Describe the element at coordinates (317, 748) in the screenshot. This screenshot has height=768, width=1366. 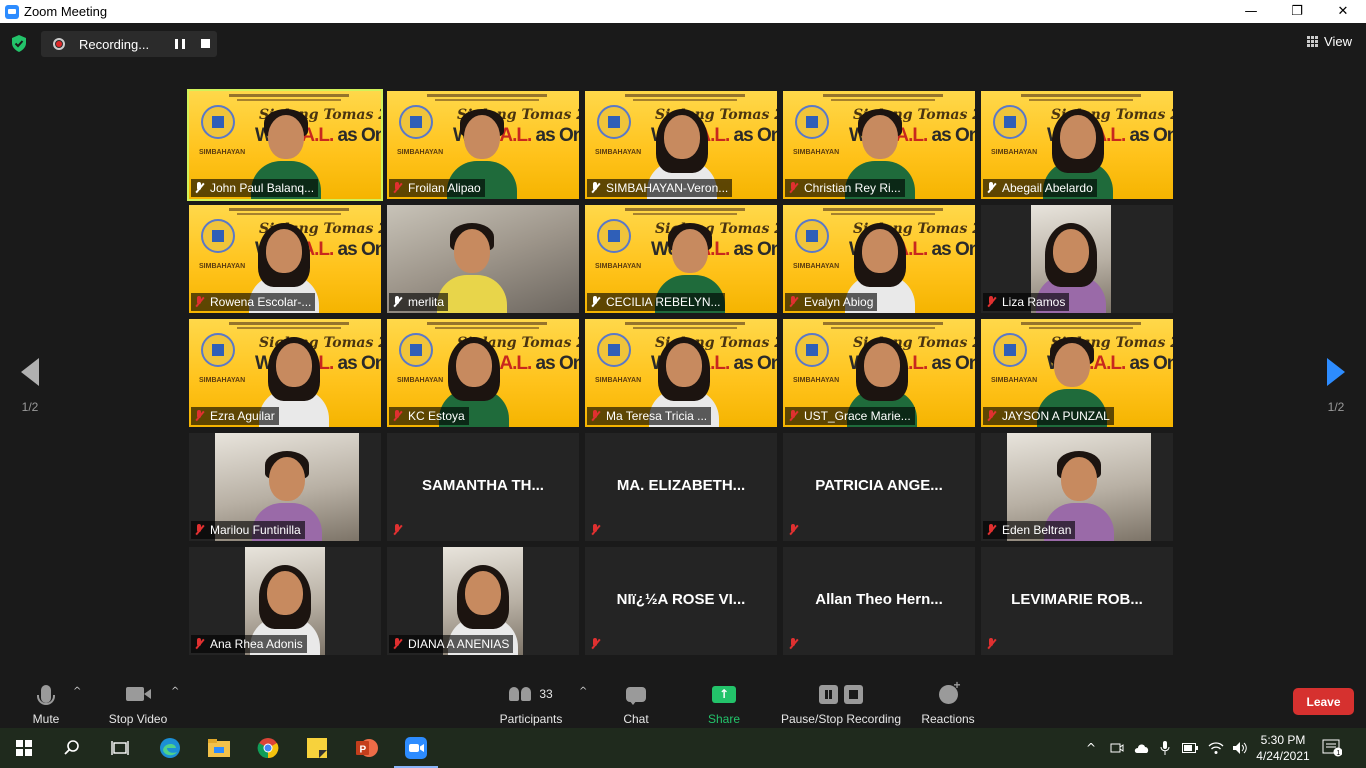
I see `sticky-notes-icon` at that location.